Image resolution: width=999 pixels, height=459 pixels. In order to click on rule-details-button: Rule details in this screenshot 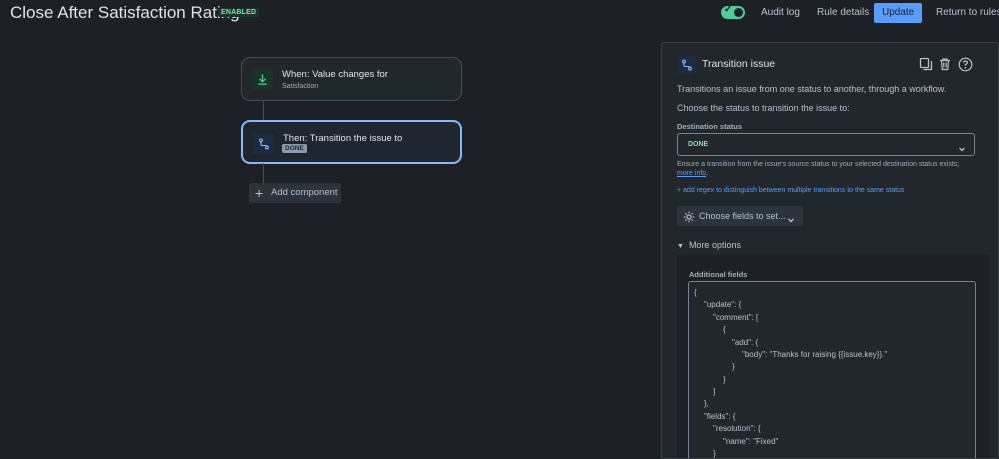, I will do `click(843, 13)`.